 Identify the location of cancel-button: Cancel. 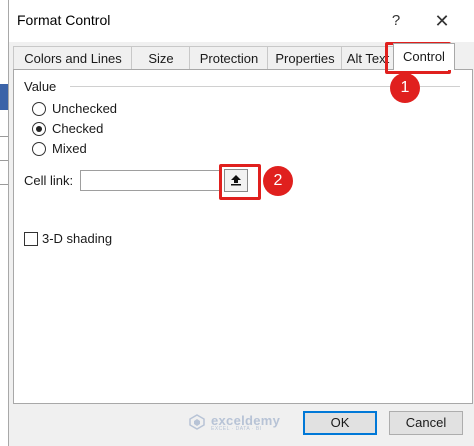
(426, 423).